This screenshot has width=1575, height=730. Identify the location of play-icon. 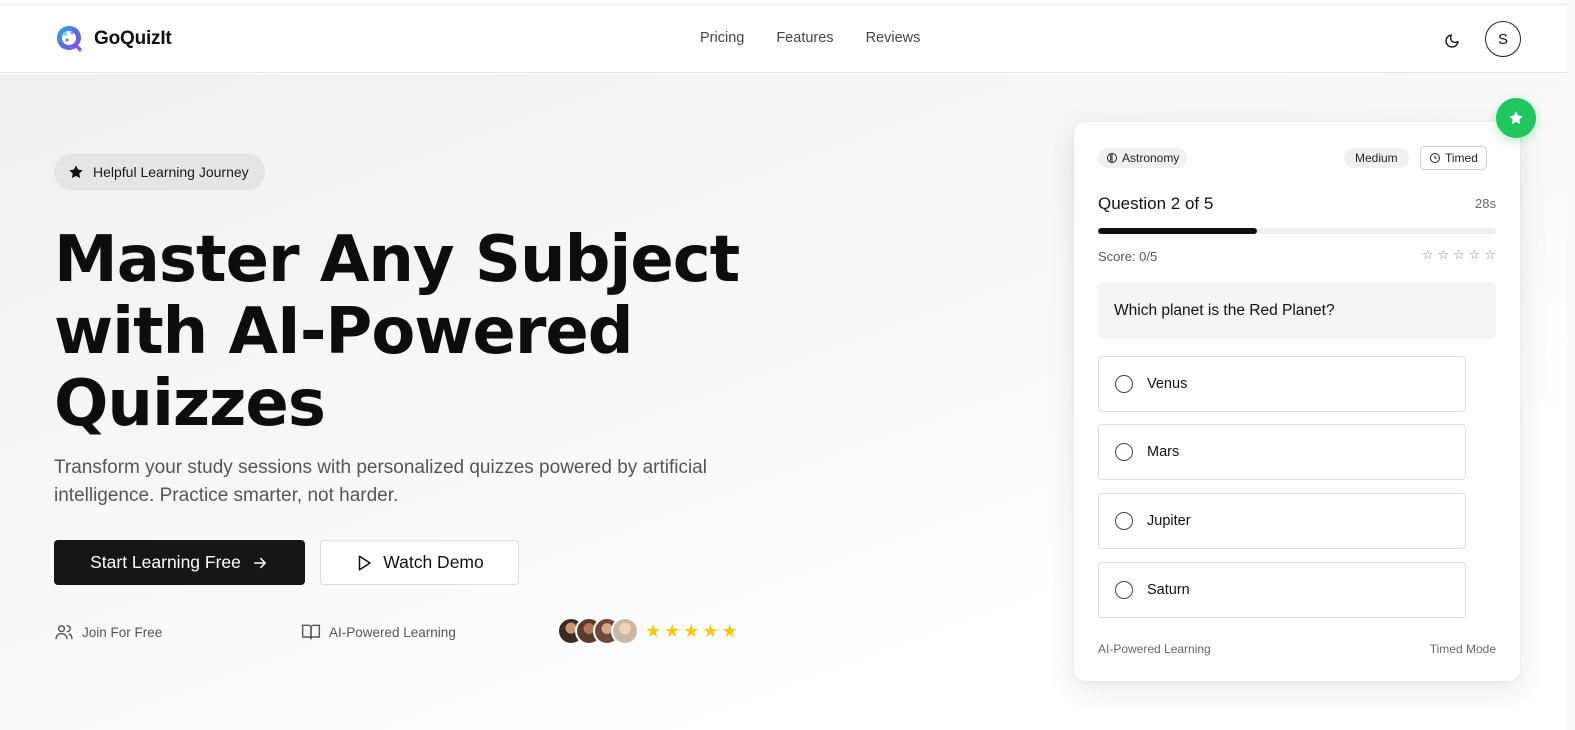
(365, 562).